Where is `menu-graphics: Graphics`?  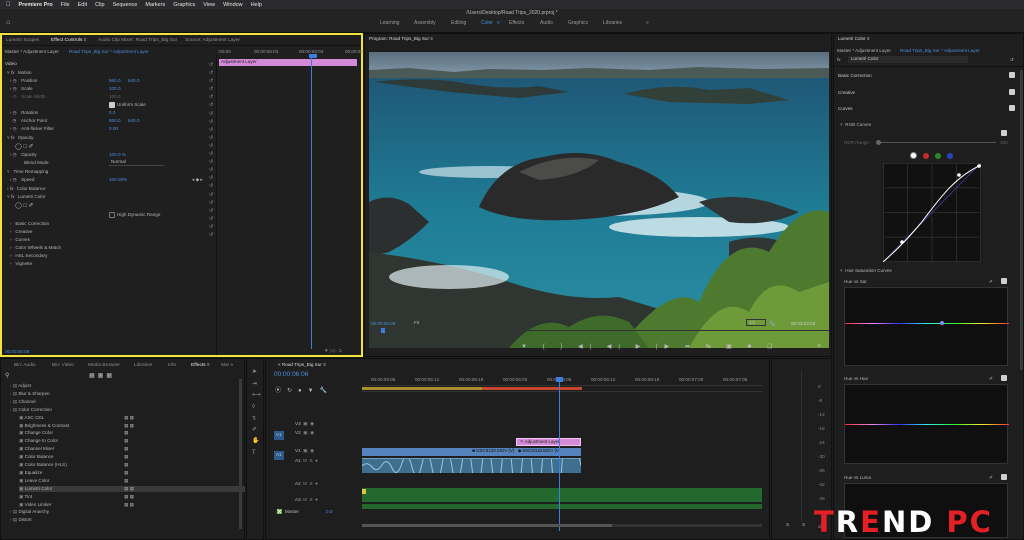
menu-graphics: Graphics is located at coordinates (184, 5).